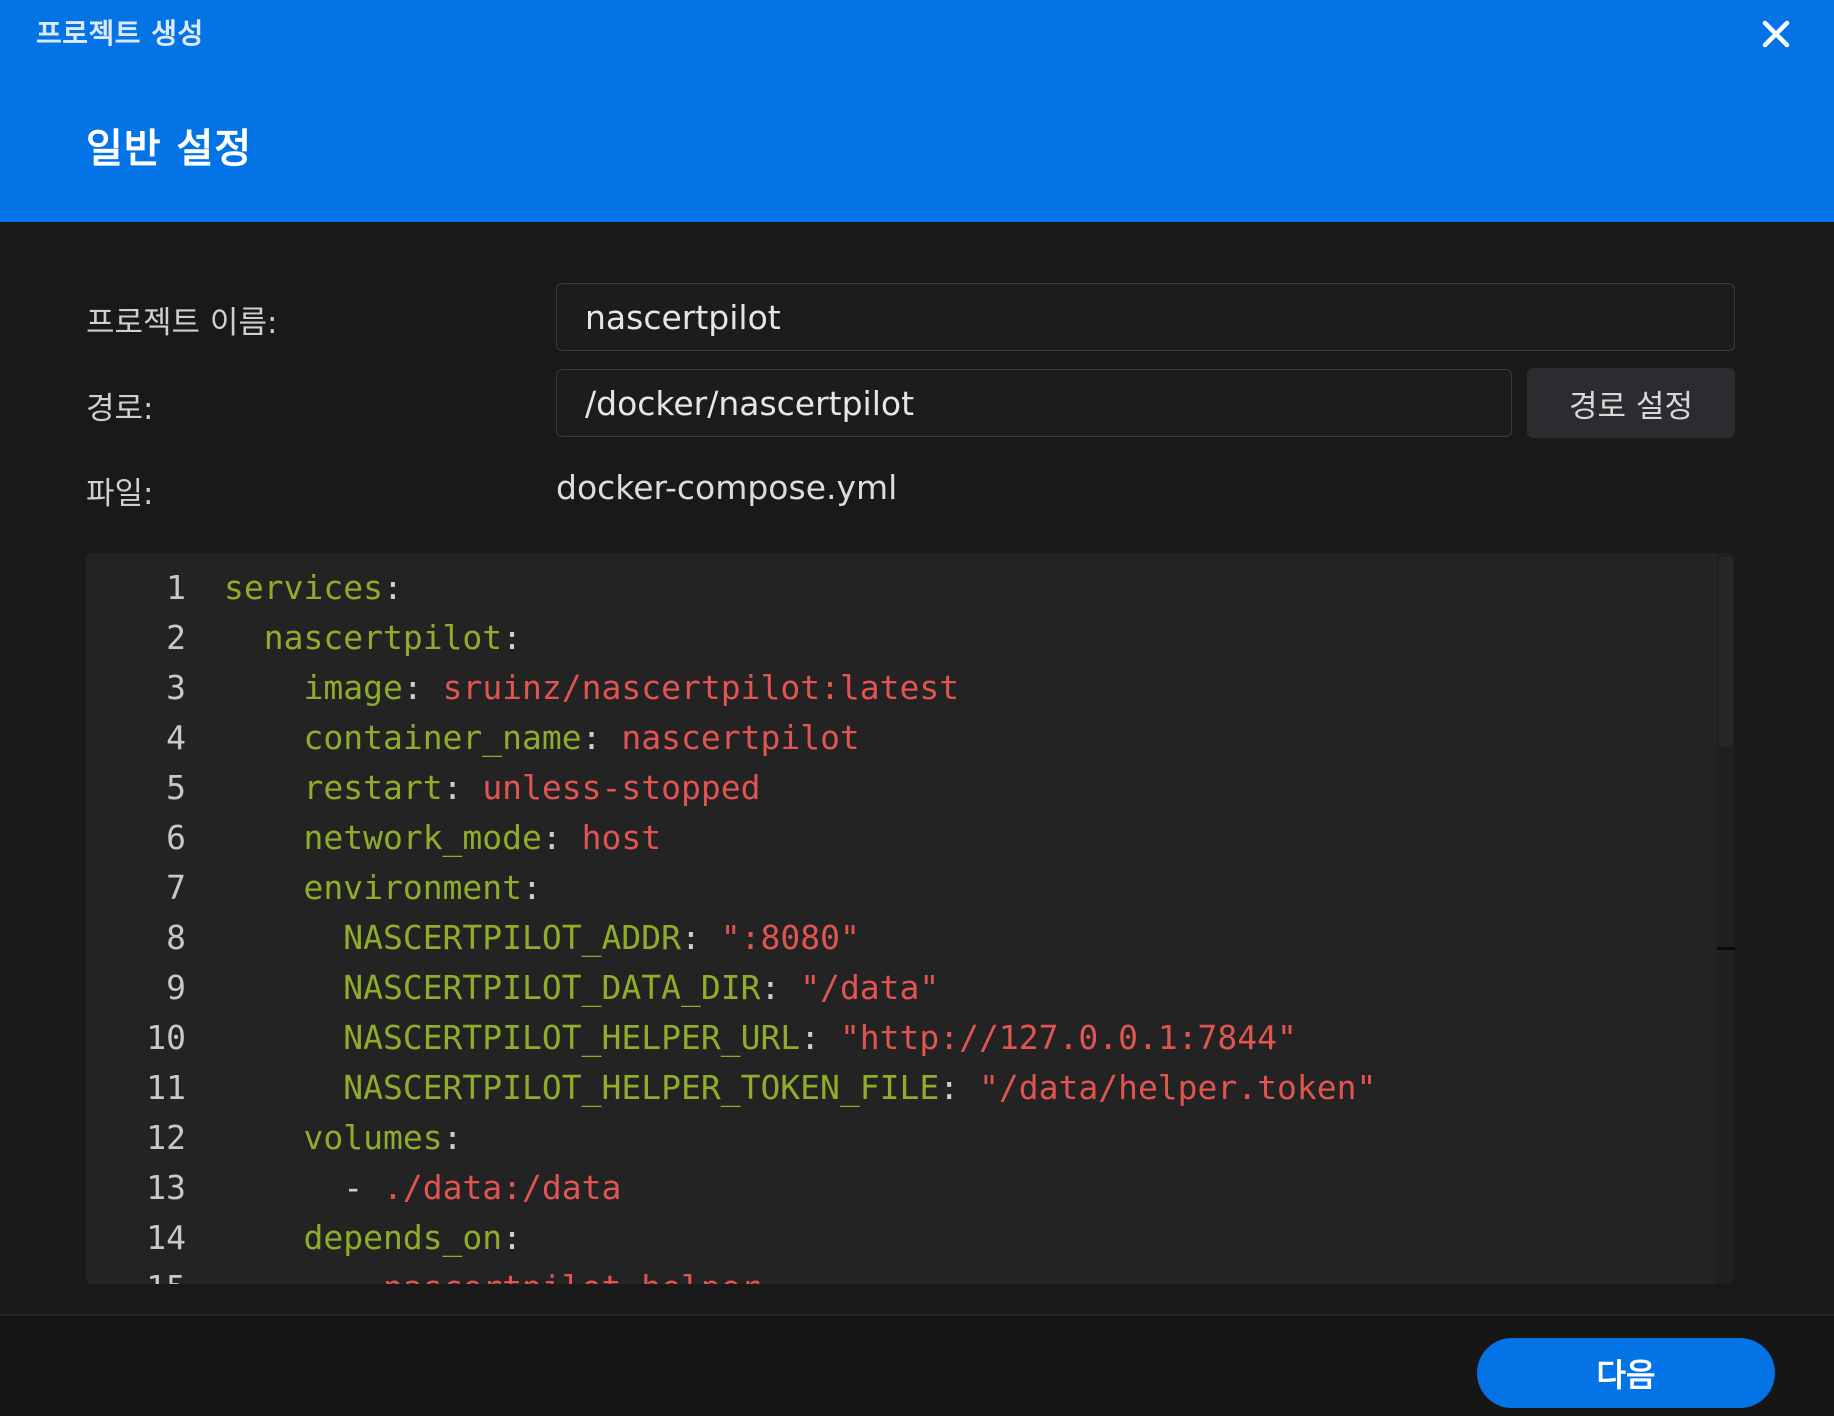 Image resolution: width=1834 pixels, height=1416 pixels. Describe the element at coordinates (120, 33) in the screenshot. I see `window-title: 프로젝트 생성` at that location.